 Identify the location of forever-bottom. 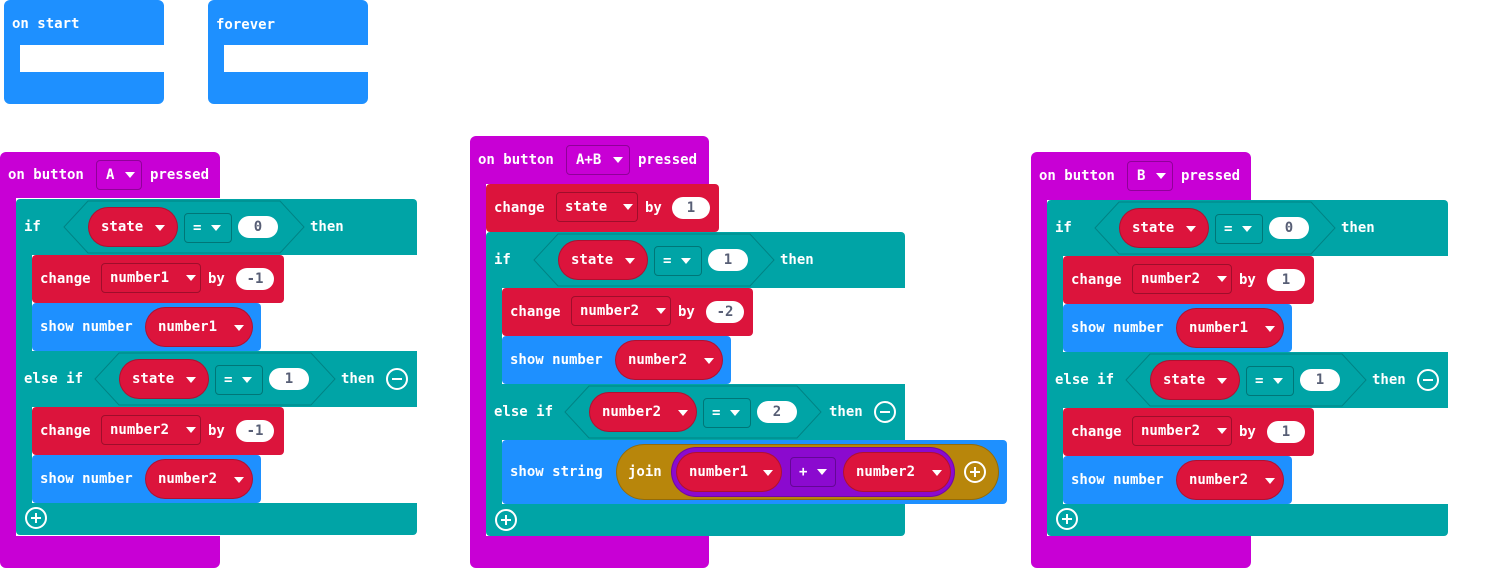
(288, 88).